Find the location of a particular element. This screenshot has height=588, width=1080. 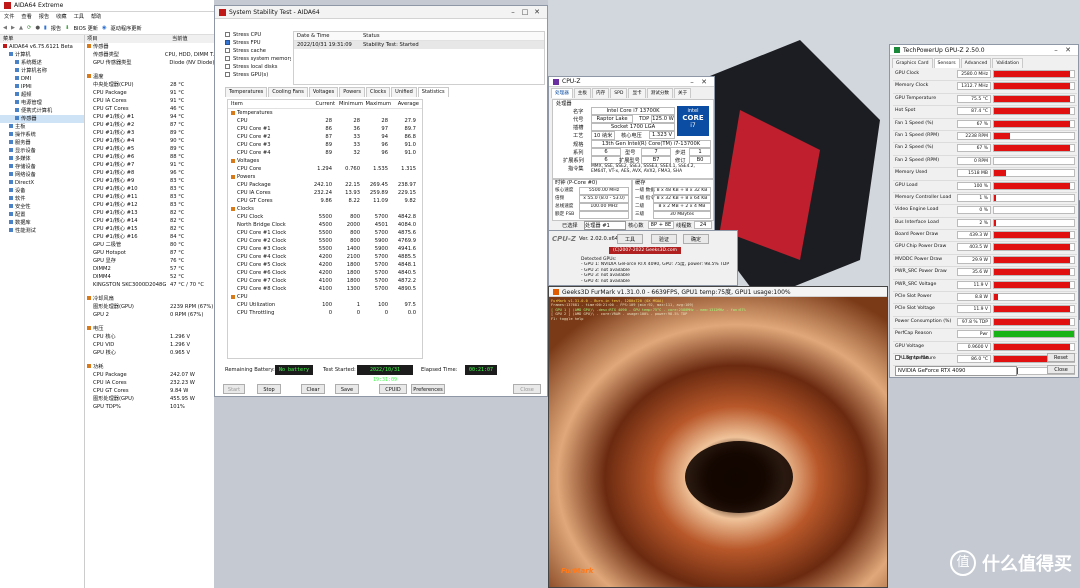

cpuz-minimize-icon: – is located at coordinates (692, 82).